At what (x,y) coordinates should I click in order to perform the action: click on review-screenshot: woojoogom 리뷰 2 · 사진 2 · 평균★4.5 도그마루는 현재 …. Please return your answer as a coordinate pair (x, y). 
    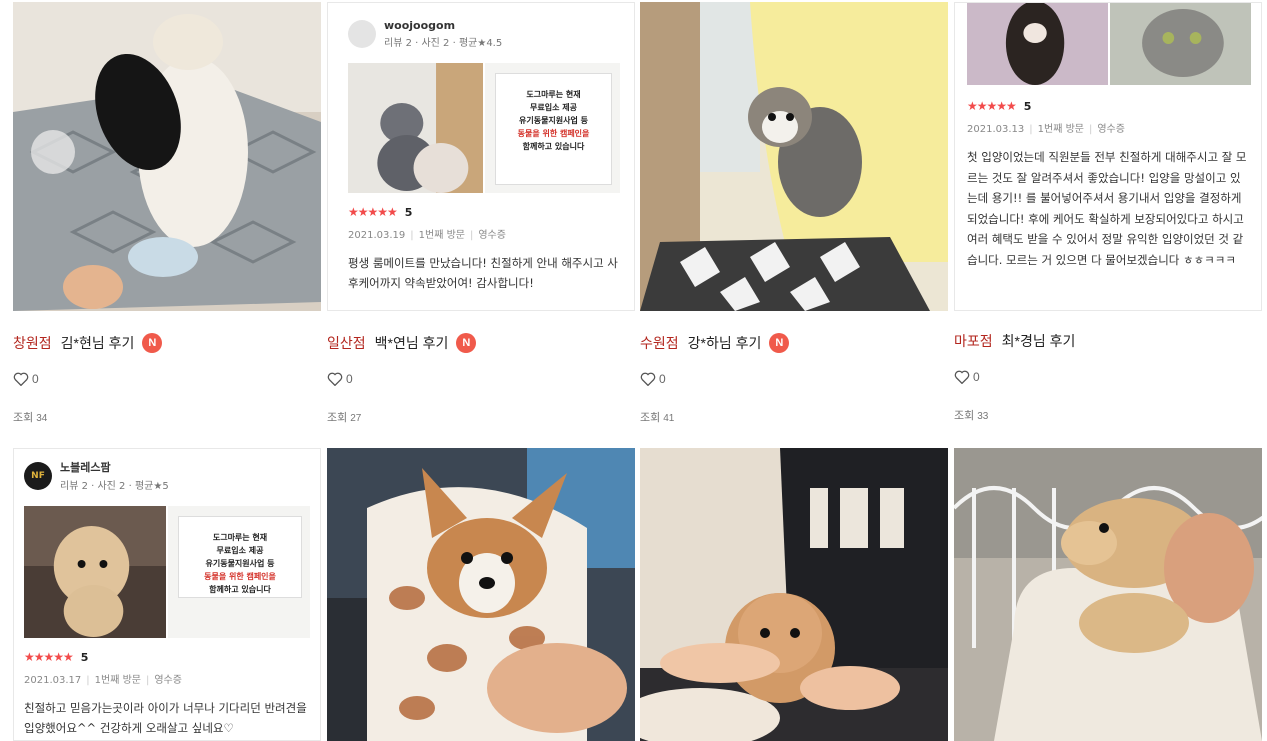
    Looking at the image, I should click on (481, 156).